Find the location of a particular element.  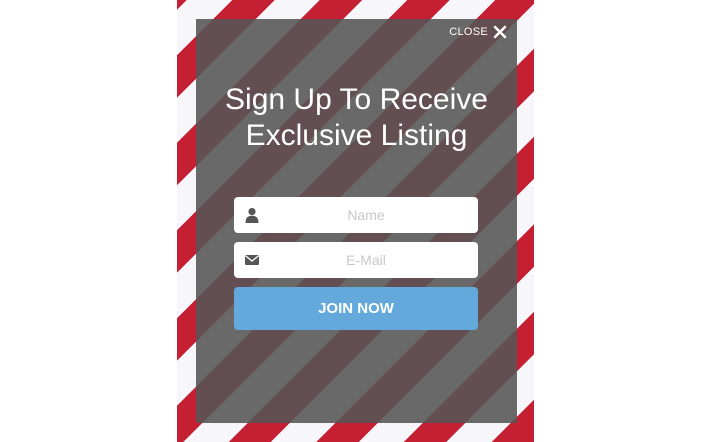

close-button: CLOSE is located at coordinates (478, 32).